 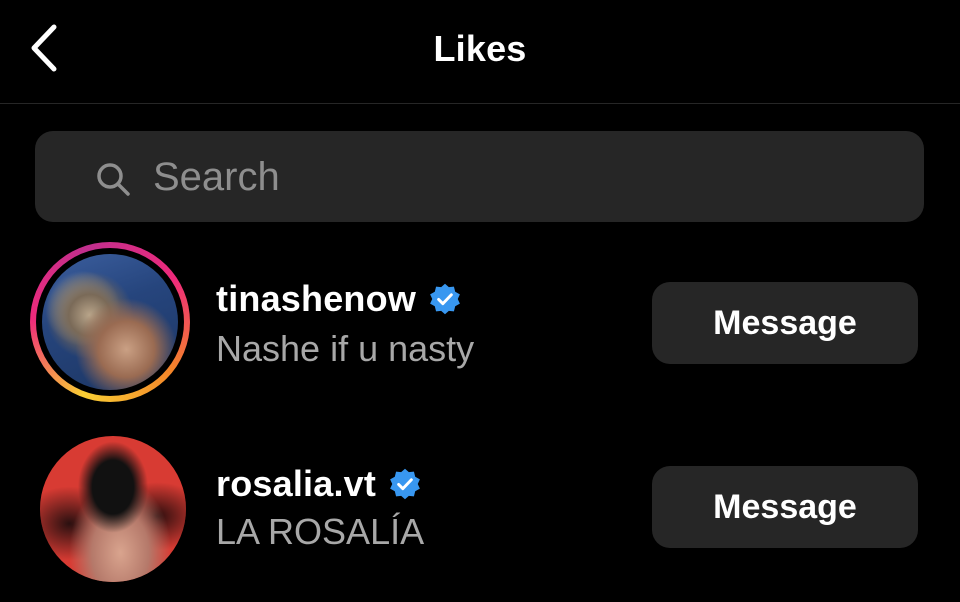 What do you see at coordinates (320, 531) in the screenshot?
I see `user-subtitle: LA ROSALÍA` at bounding box center [320, 531].